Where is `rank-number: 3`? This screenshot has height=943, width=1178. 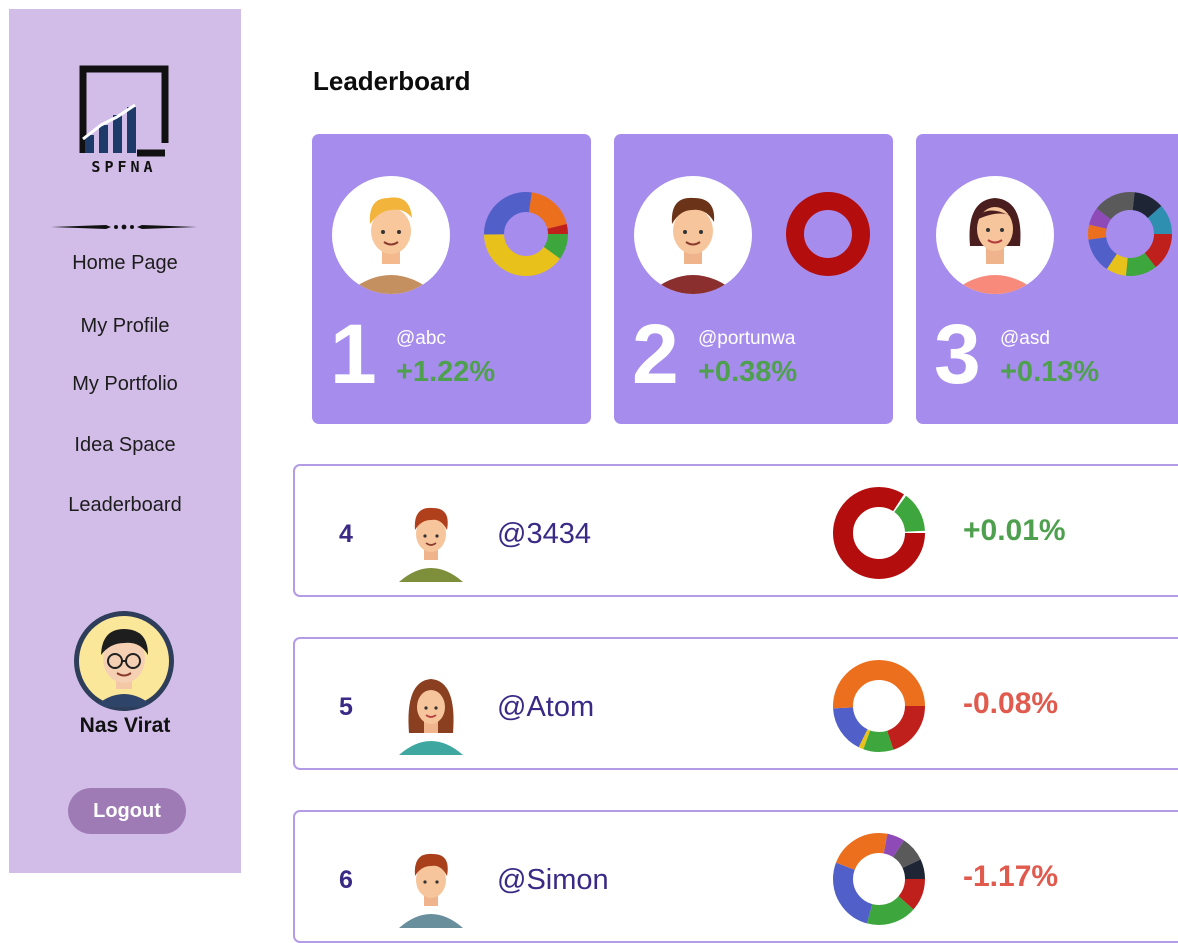 rank-number: 3 is located at coordinates (957, 354).